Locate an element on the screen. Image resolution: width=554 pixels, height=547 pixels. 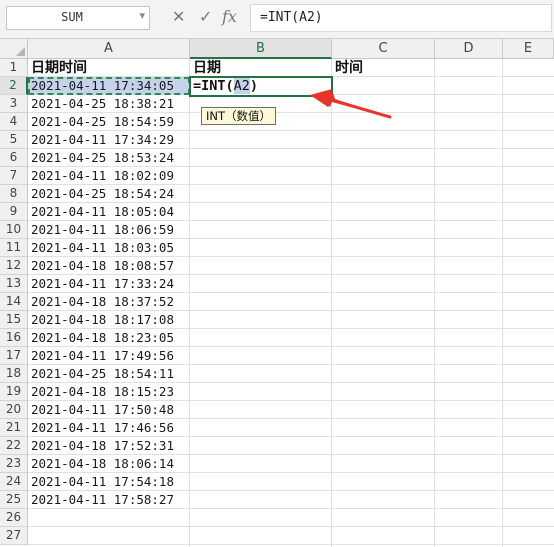
name-box: SUM ▾ is located at coordinates (78, 18).